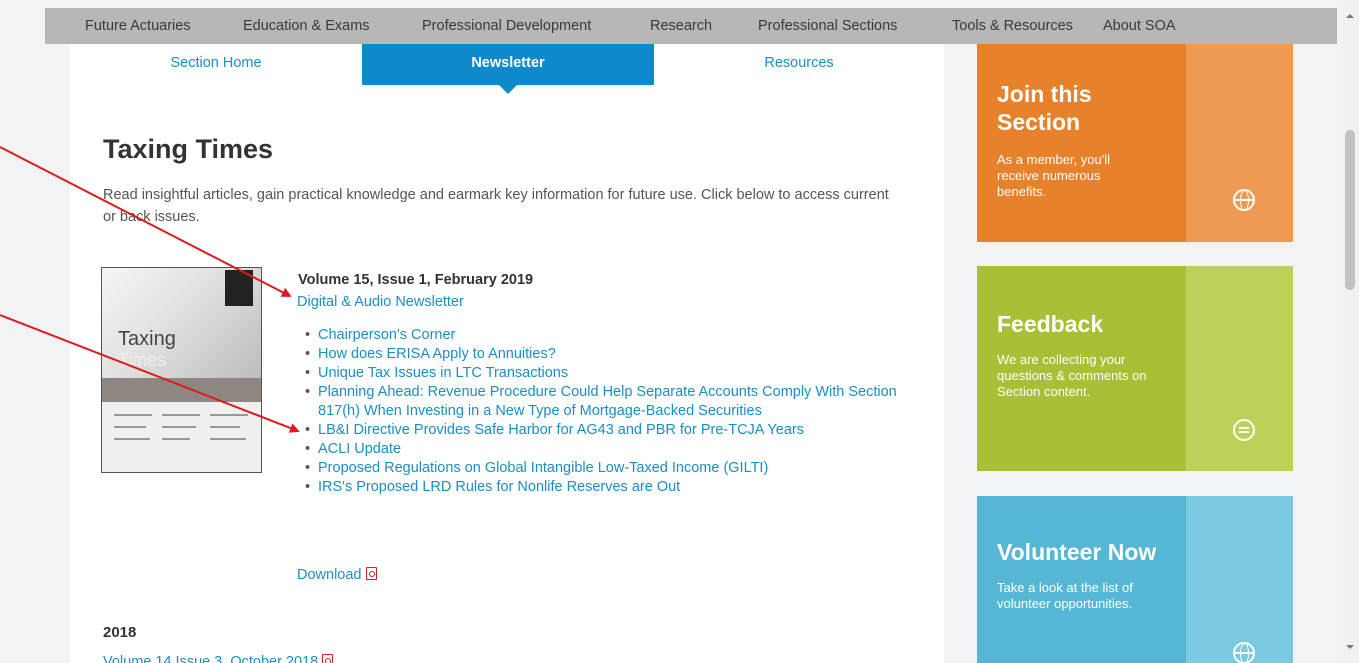  Describe the element at coordinates (416, 280) in the screenshot. I see `issue-title: Volume 15, Issue 1, February 2019` at that location.